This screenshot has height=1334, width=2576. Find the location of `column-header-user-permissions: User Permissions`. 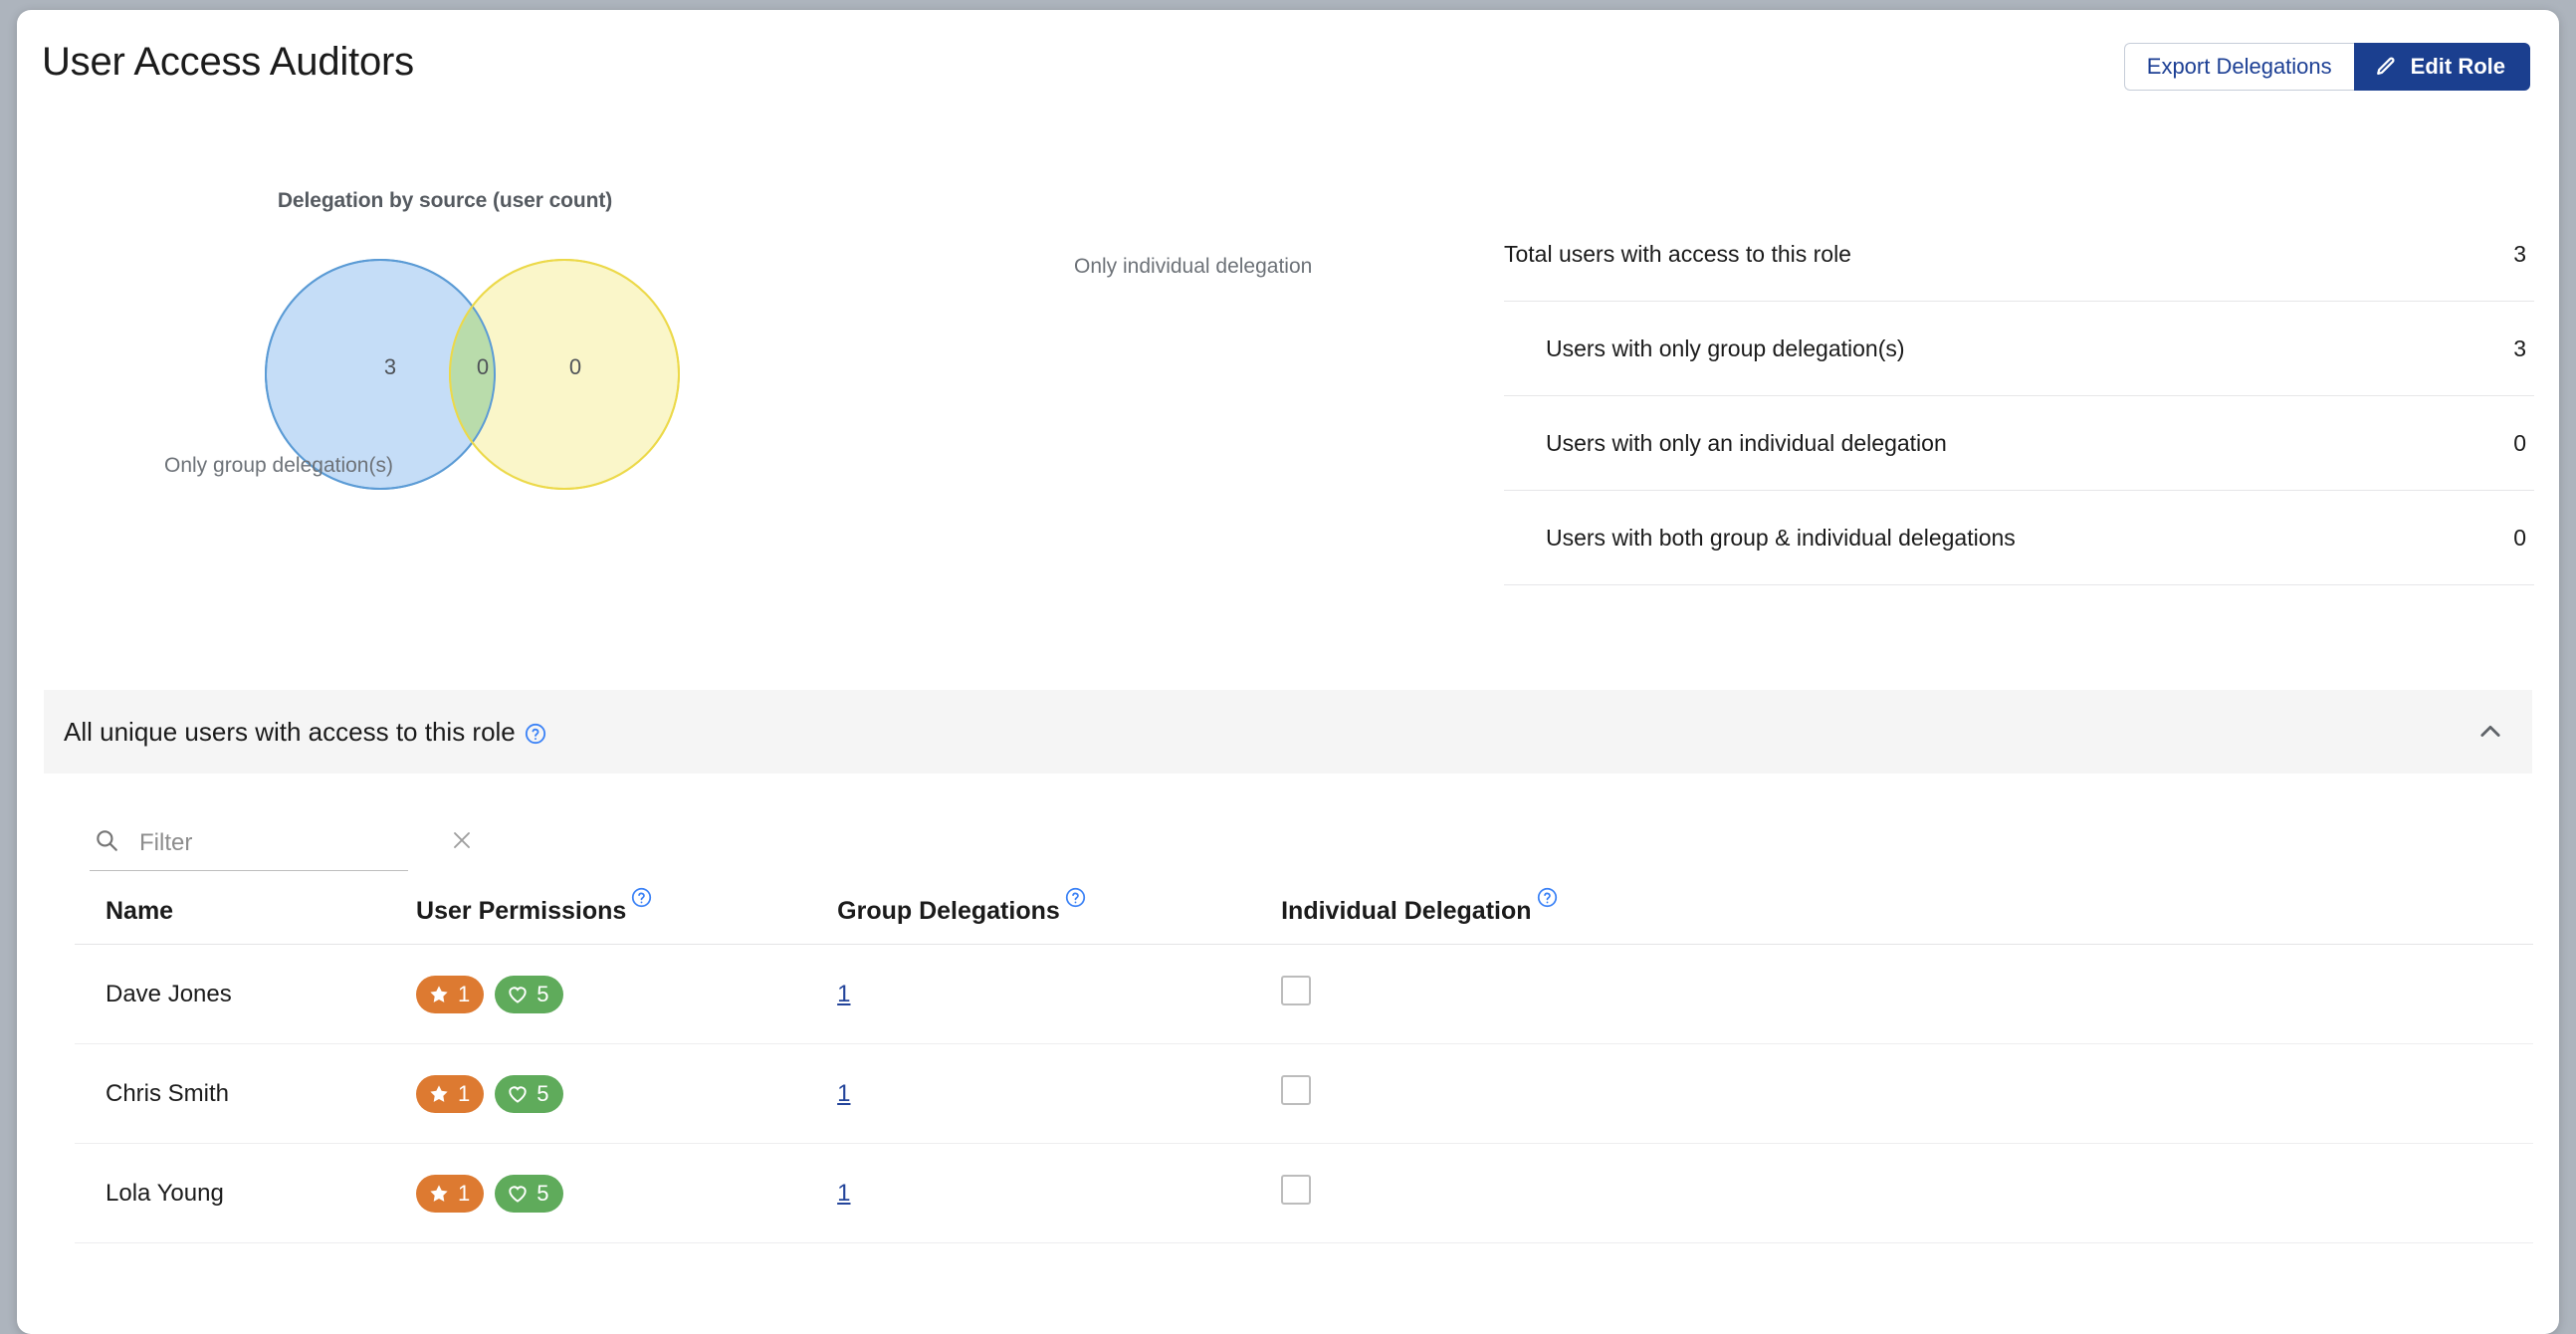

column-header-user-permissions: User Permissions is located at coordinates (627, 916).